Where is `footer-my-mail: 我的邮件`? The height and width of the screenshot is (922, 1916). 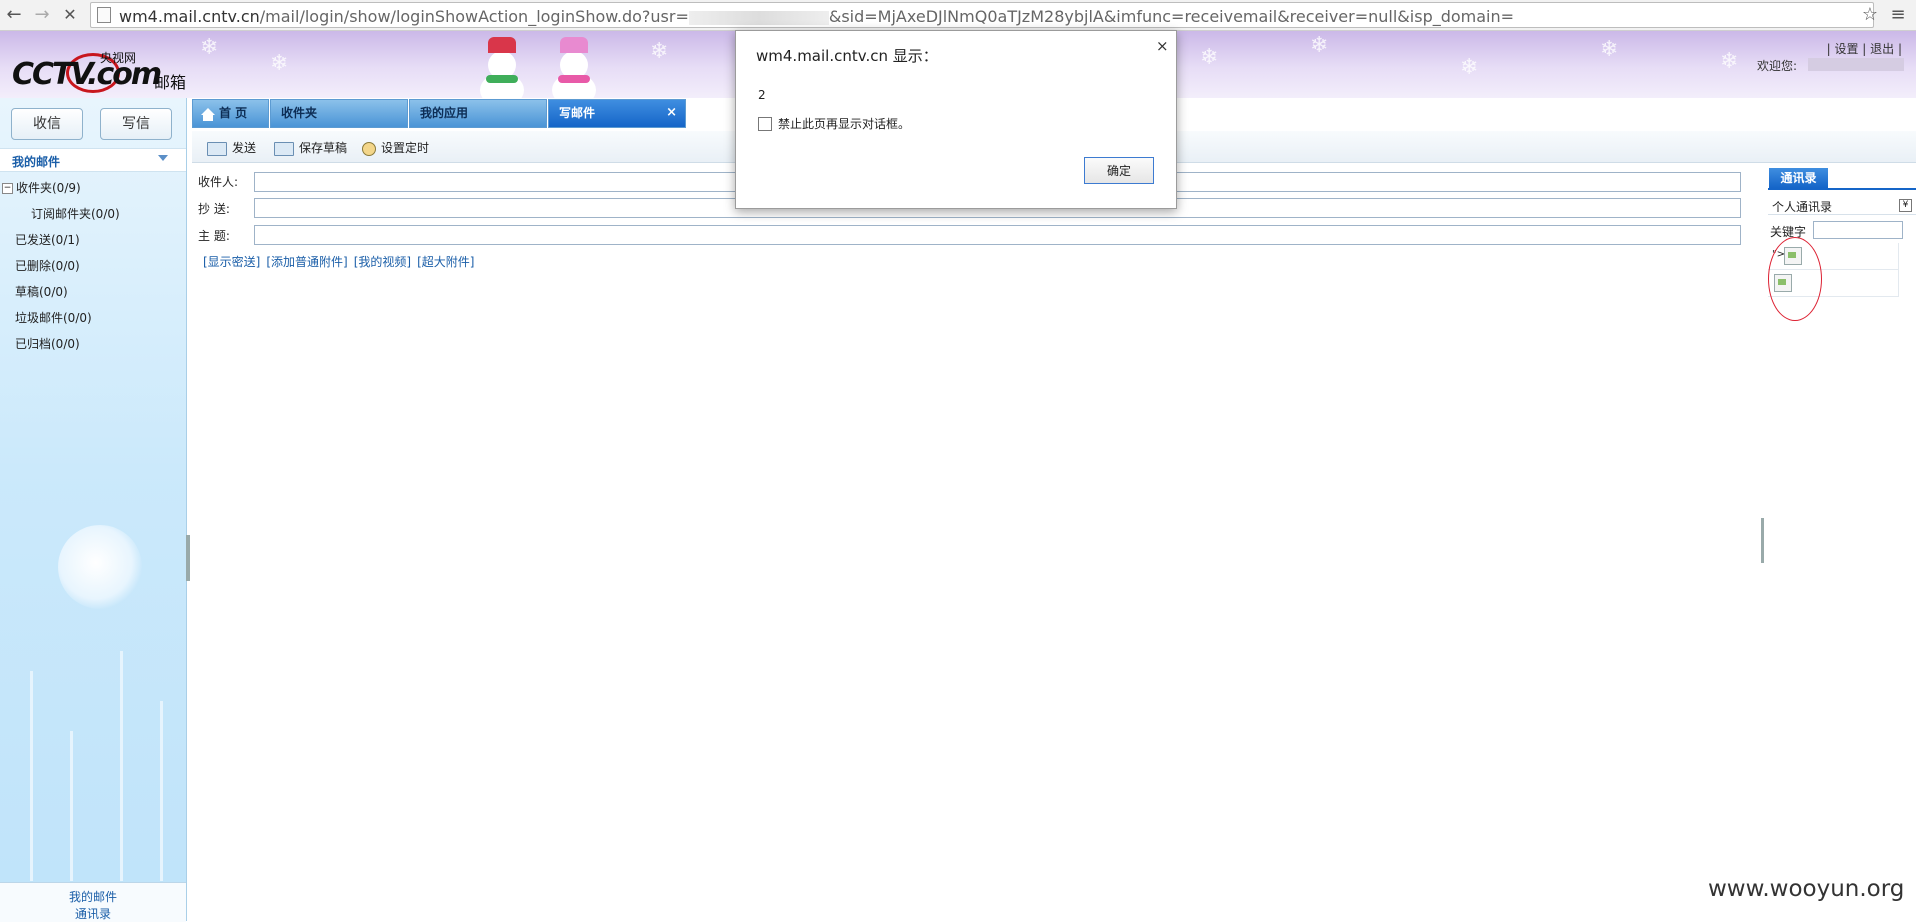 footer-my-mail: 我的邮件 is located at coordinates (93, 896).